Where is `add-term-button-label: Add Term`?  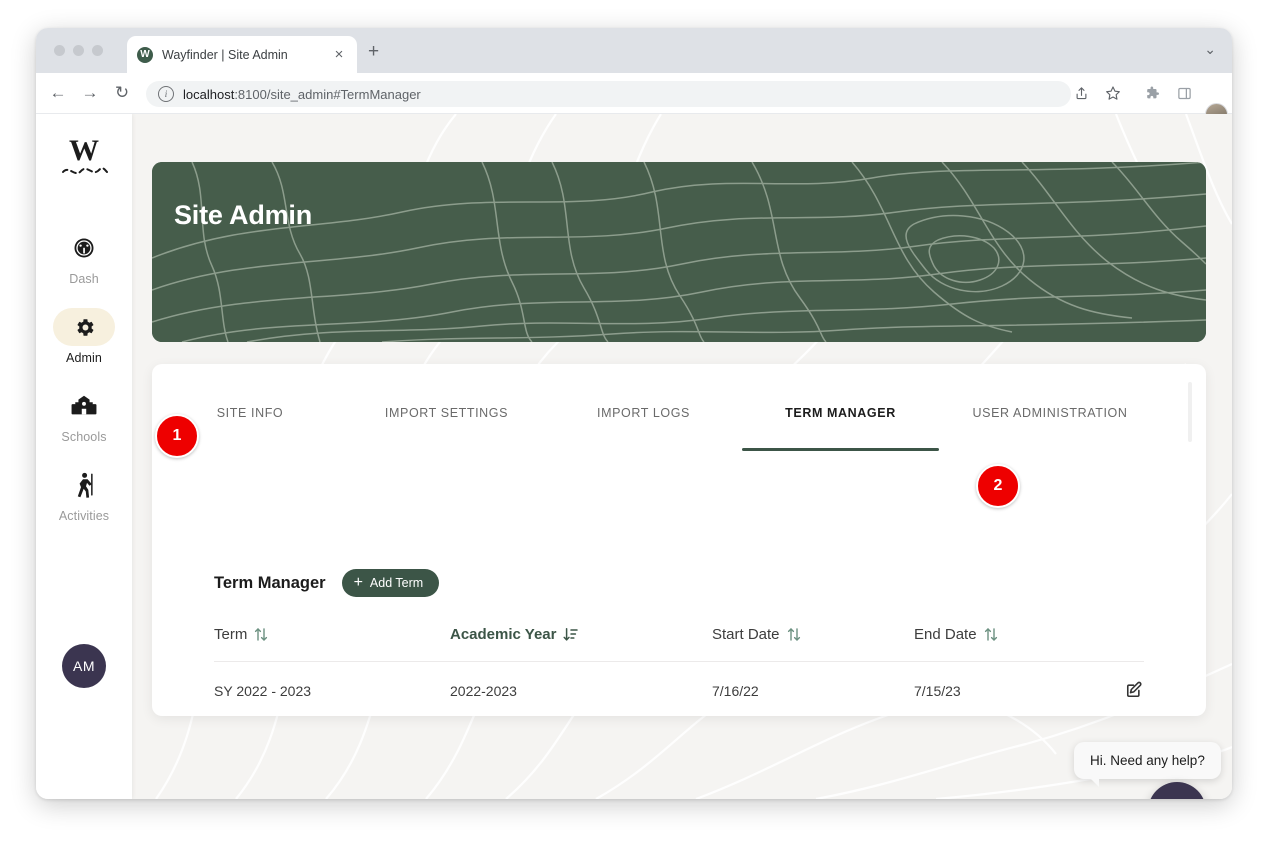
add-term-button-label: Add Term is located at coordinates (396, 583).